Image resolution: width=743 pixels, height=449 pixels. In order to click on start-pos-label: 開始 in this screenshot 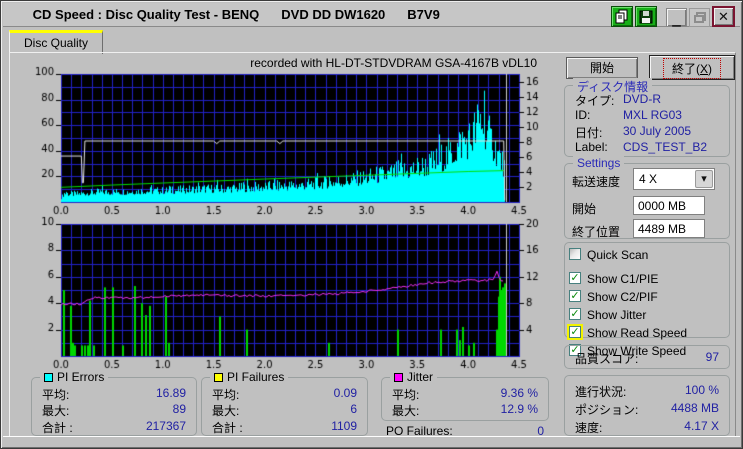, I will do `click(584, 209)`.